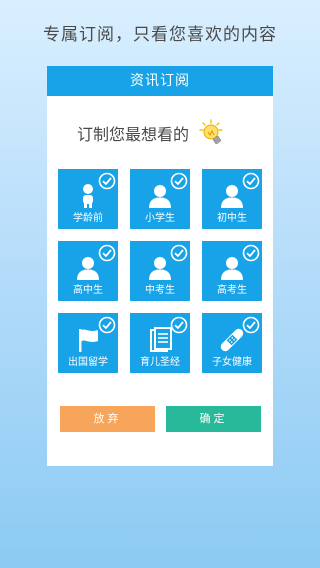 The height and width of the screenshot is (568, 320). I want to click on tile-label: 育儿圣经, so click(160, 362).